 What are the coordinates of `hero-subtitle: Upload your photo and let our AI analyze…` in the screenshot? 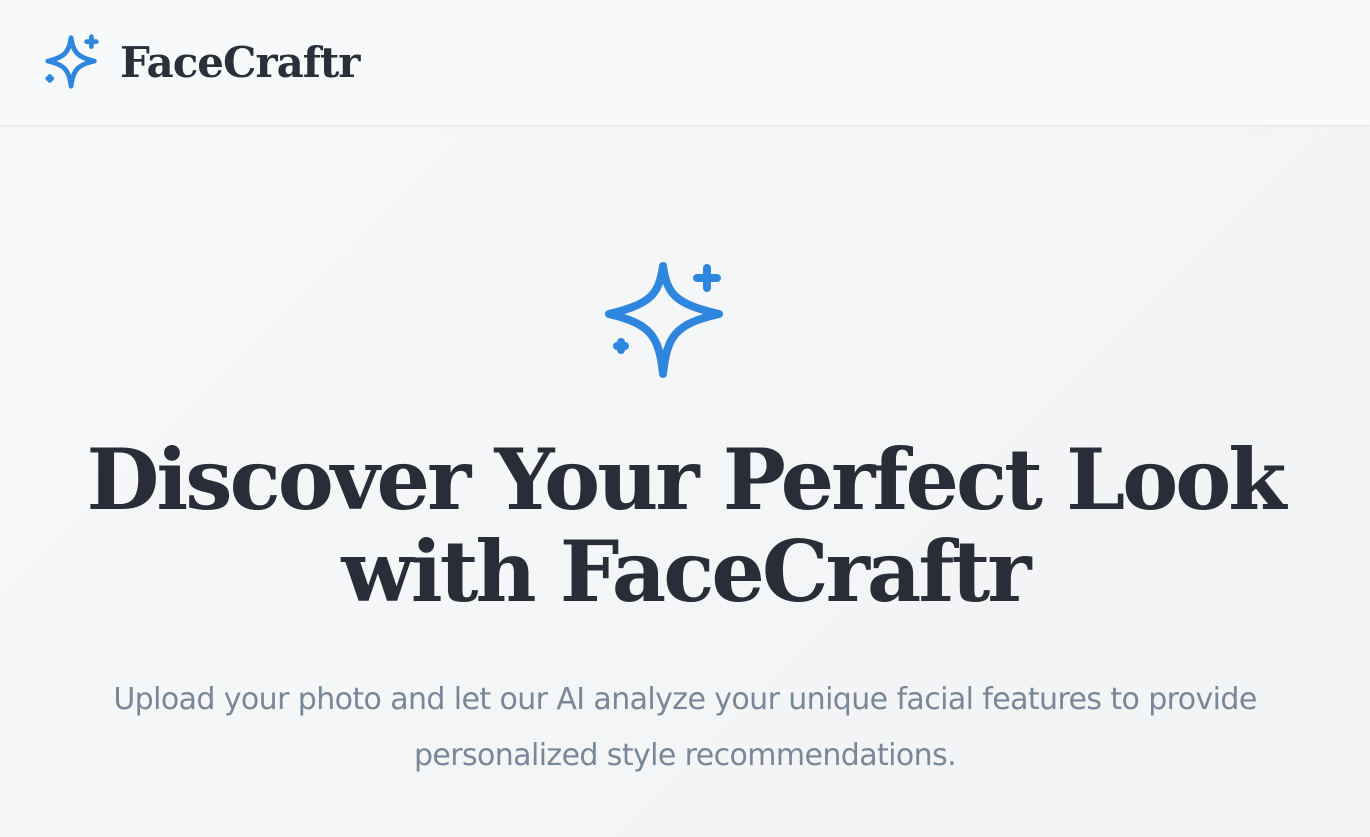 It's located at (685, 727).